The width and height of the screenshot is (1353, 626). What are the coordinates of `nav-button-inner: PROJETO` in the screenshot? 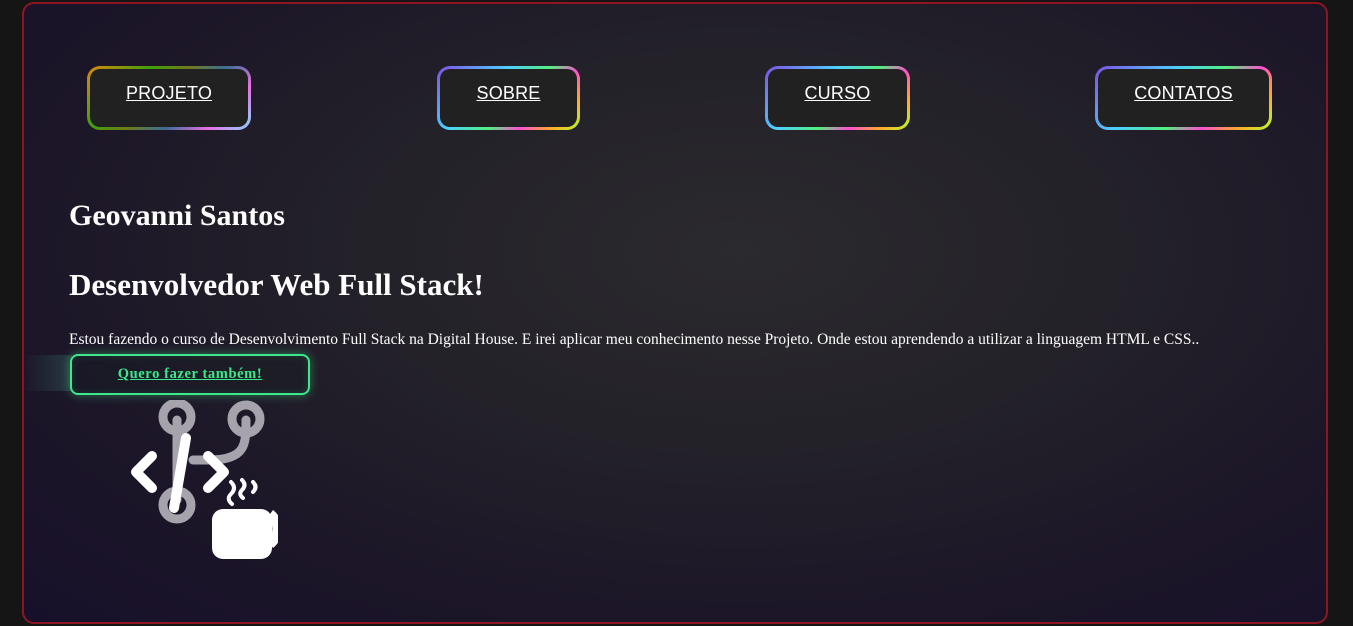 It's located at (169, 98).